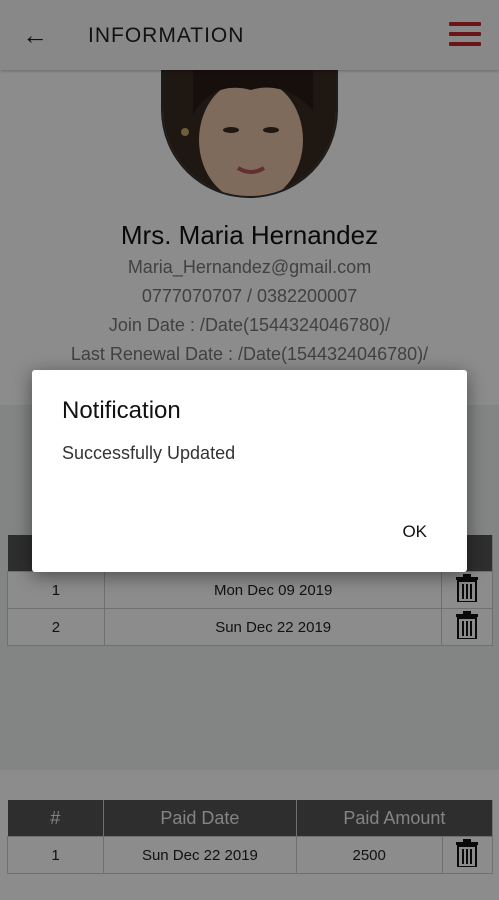 The width and height of the screenshot is (499, 900). I want to click on dialog-message: Successfully Updated, so click(149, 453).